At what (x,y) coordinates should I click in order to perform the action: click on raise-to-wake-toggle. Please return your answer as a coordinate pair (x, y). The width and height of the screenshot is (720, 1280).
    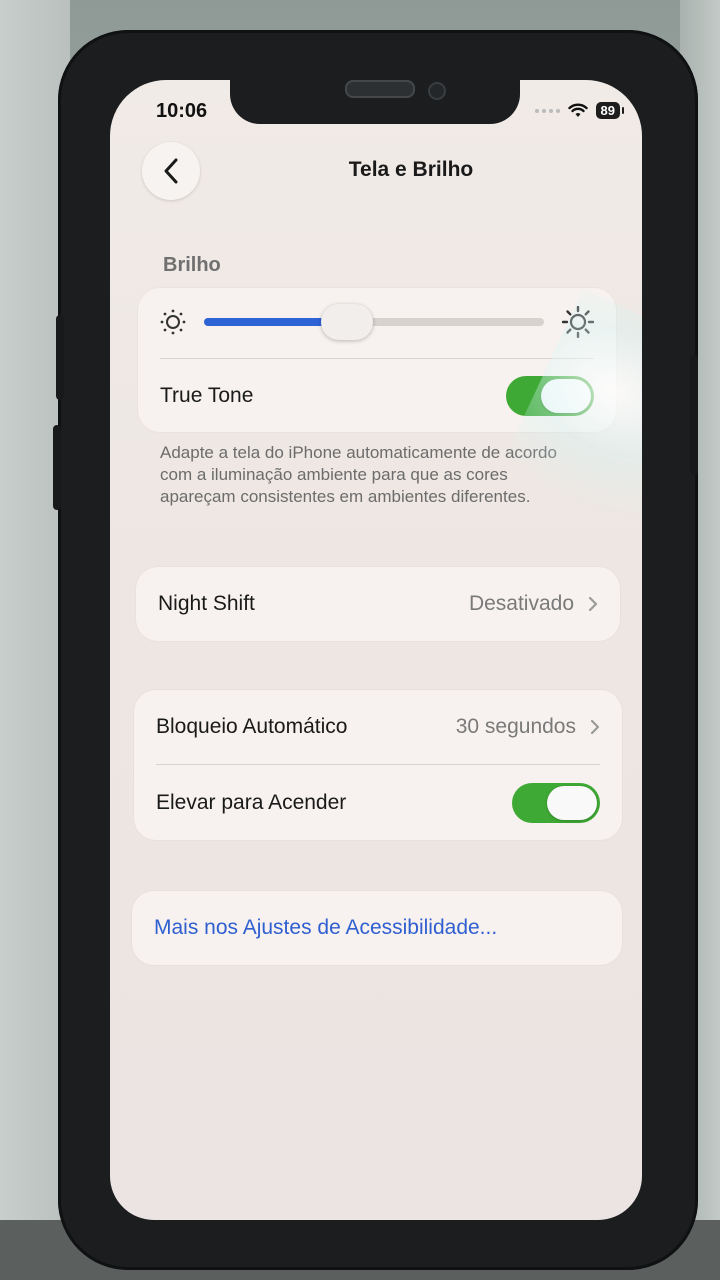
    Looking at the image, I should click on (556, 802).